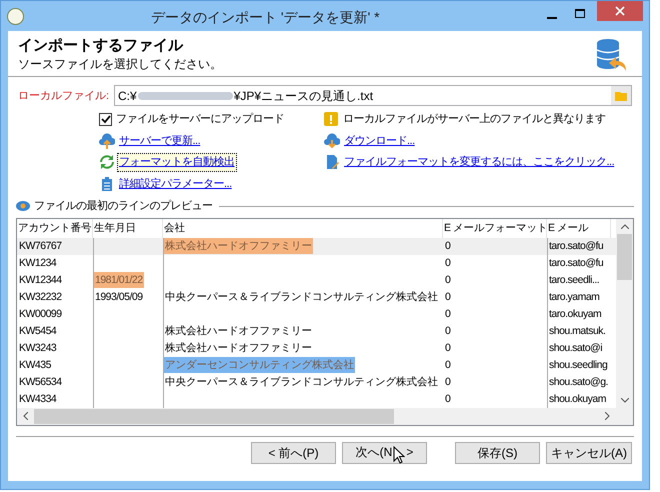  Describe the element at coordinates (15, 16) in the screenshot. I see `app-icon` at that location.